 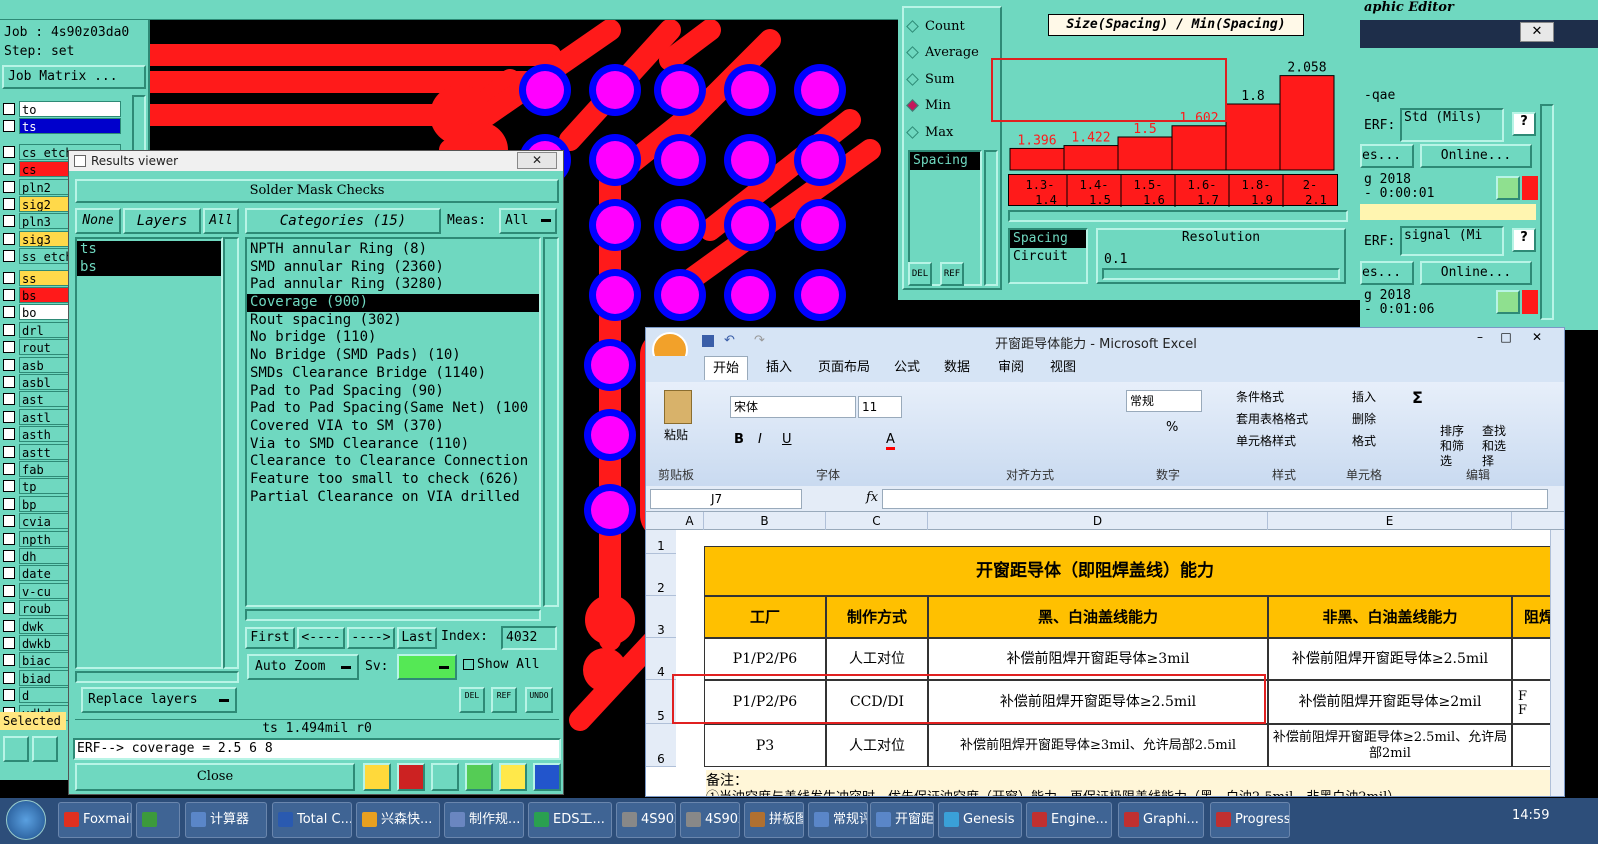 What do you see at coordinates (661, 745) in the screenshot?
I see `row-header: 6` at bounding box center [661, 745].